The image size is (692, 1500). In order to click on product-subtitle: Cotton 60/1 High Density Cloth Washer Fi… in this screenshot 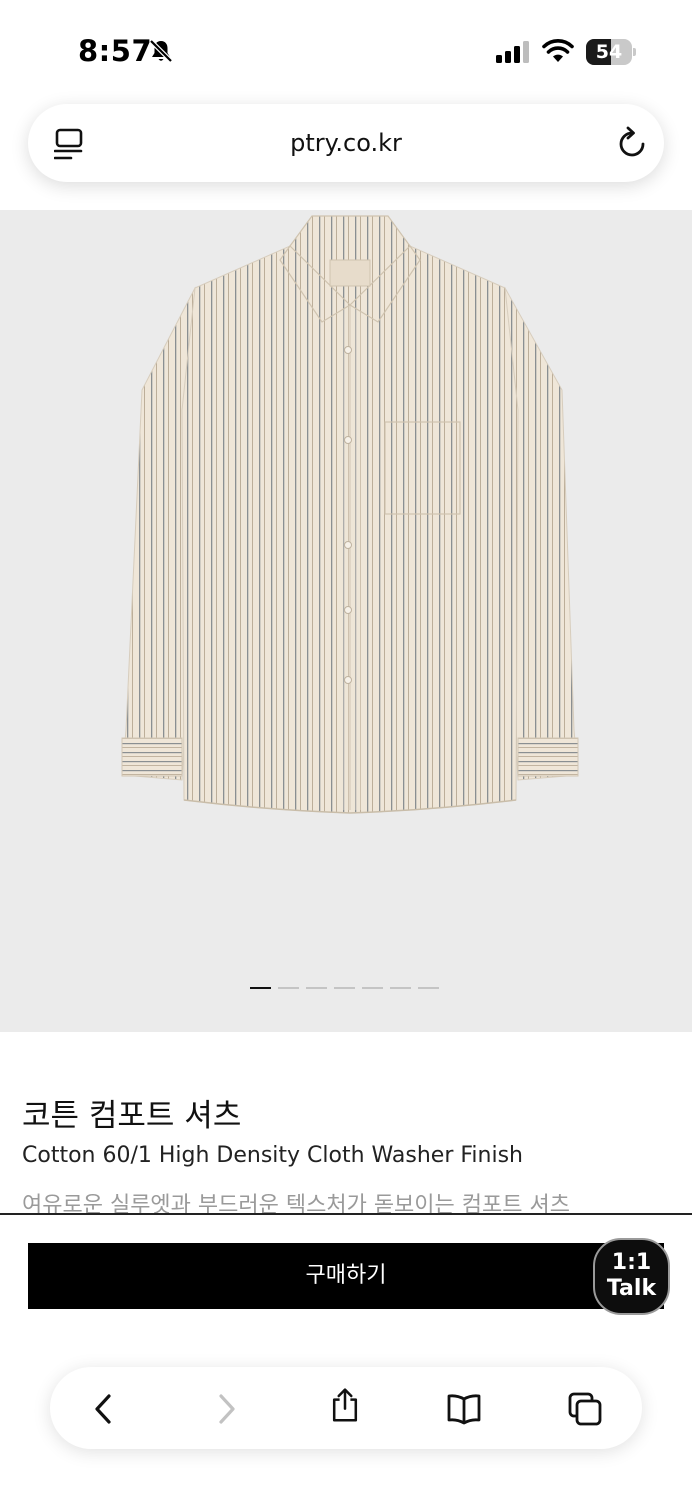, I will do `click(272, 1155)`.